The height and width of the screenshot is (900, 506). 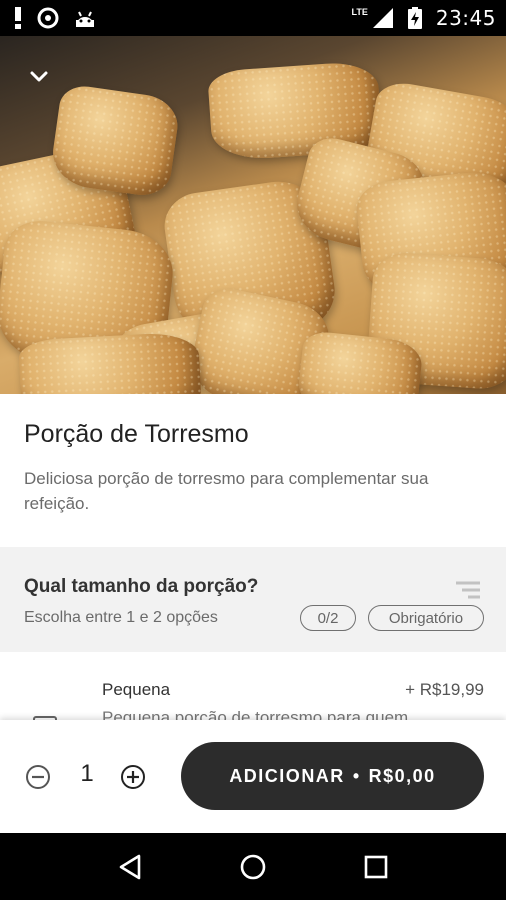 I want to click on add-to-cart-button: ADICIONAR • R$0,00, so click(x=332, y=776).